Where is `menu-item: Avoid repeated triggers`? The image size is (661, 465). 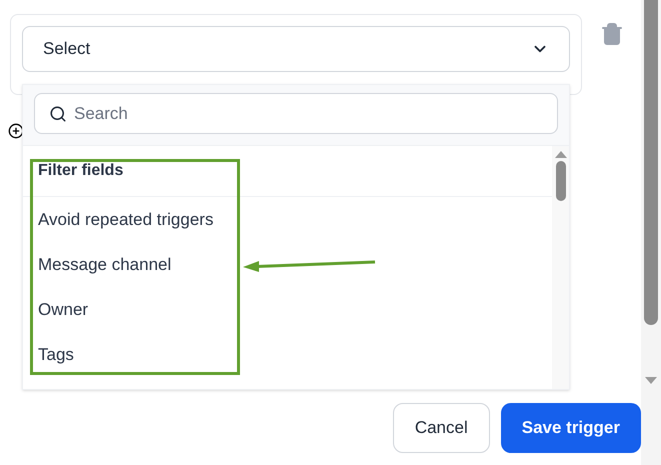
menu-item: Avoid repeated triggers is located at coordinates (287, 219).